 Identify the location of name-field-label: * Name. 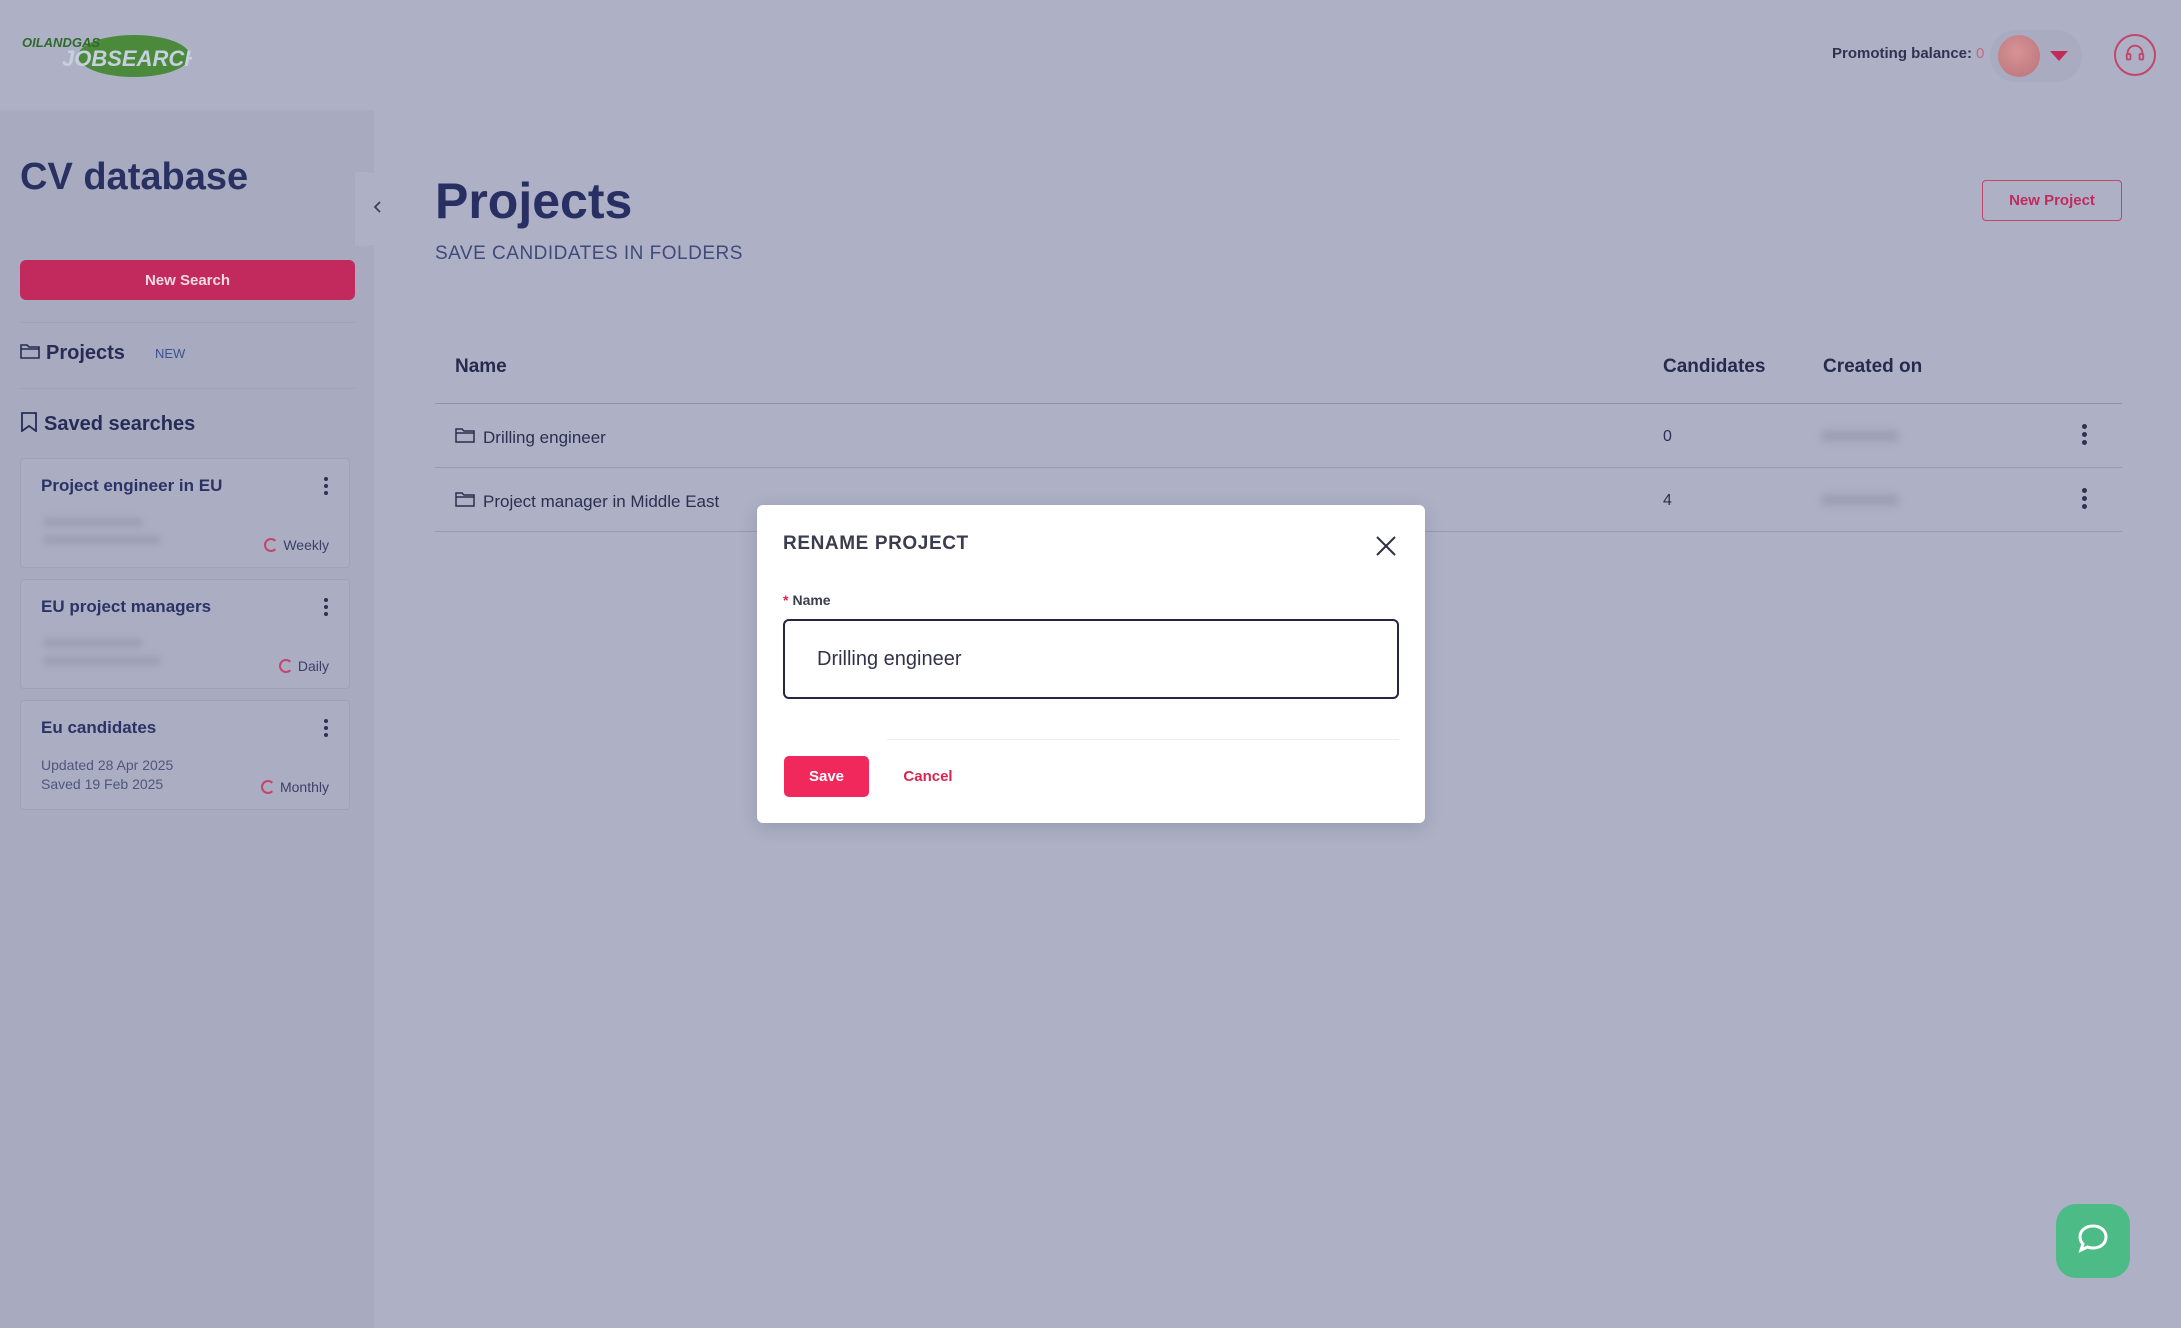
(807, 600).